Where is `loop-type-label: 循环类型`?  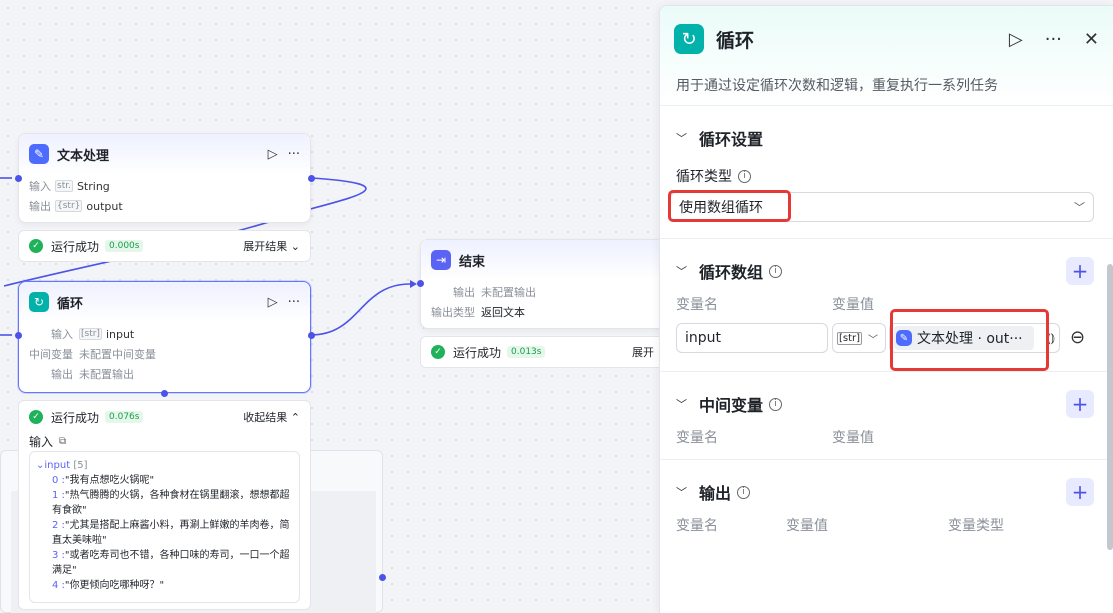
loop-type-label: 循环类型 is located at coordinates (704, 177).